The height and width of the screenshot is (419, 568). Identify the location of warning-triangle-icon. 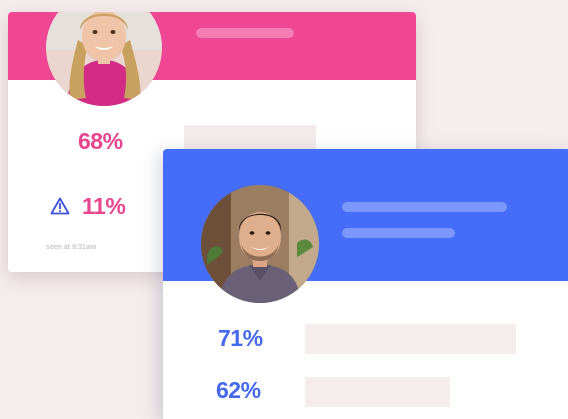
(60, 206).